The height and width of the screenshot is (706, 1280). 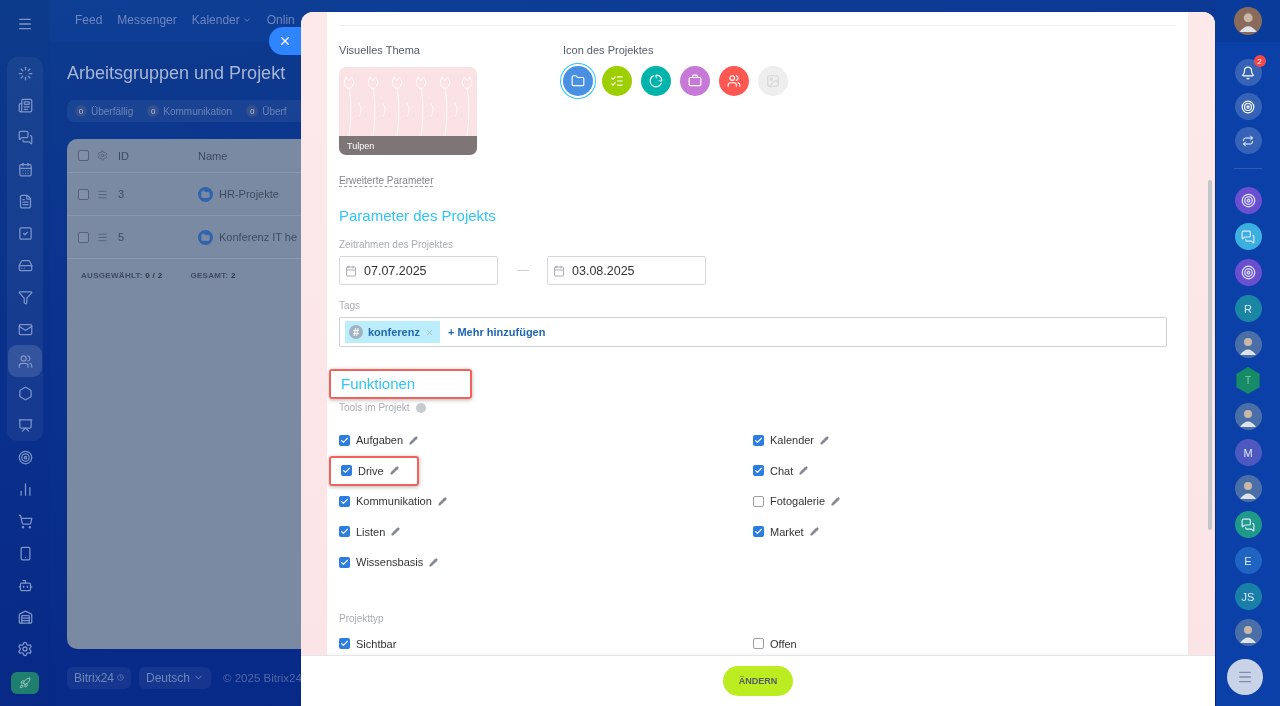 What do you see at coordinates (158, 155) in the screenshot?
I see `column-header: ID` at bounding box center [158, 155].